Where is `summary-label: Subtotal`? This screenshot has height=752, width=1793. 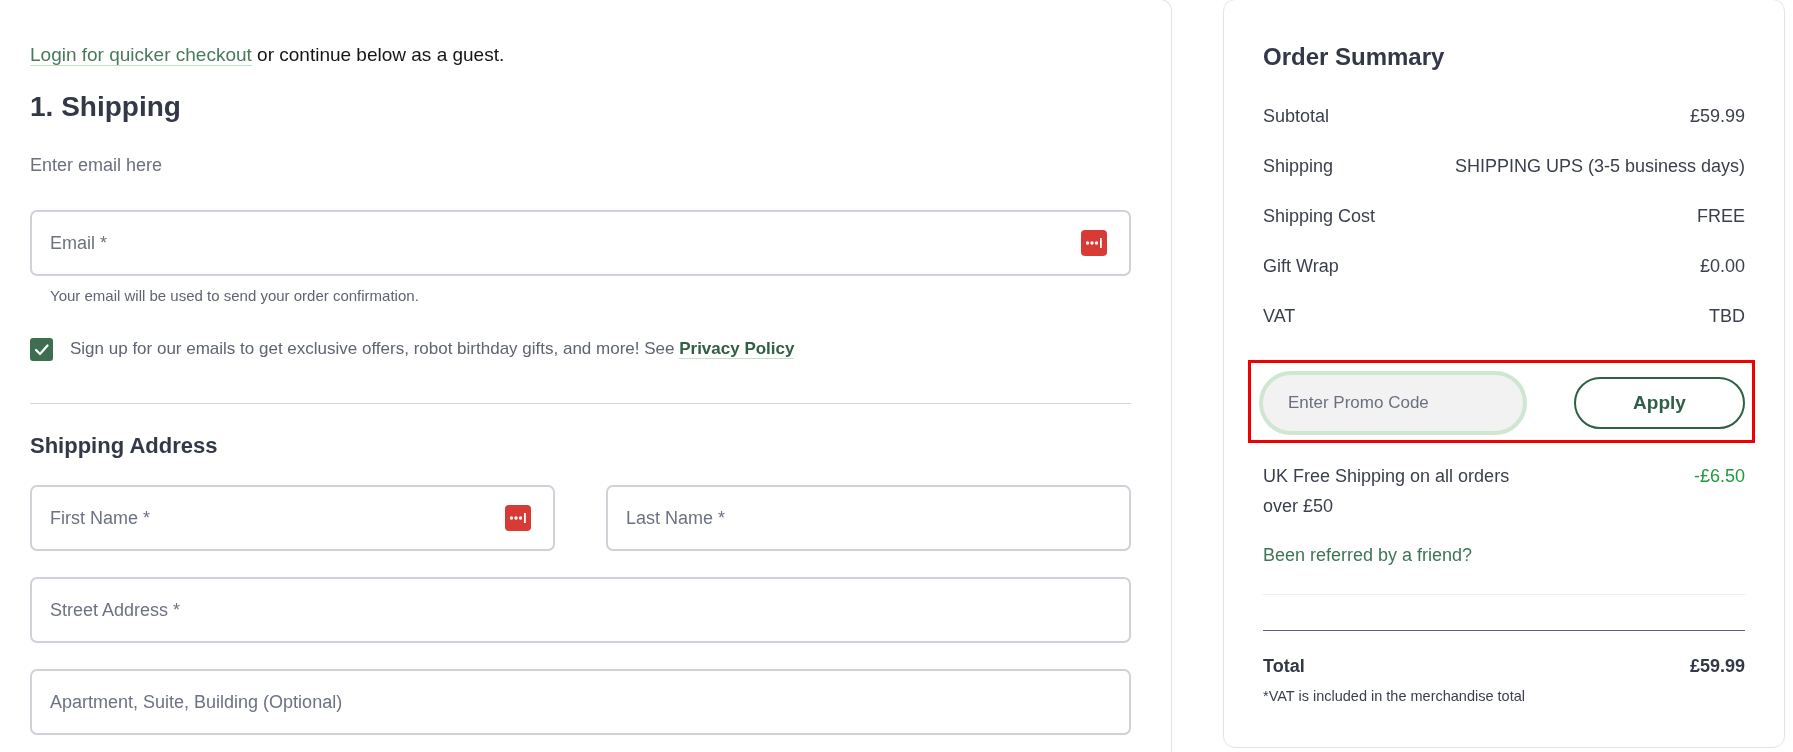
summary-label: Subtotal is located at coordinates (1296, 116).